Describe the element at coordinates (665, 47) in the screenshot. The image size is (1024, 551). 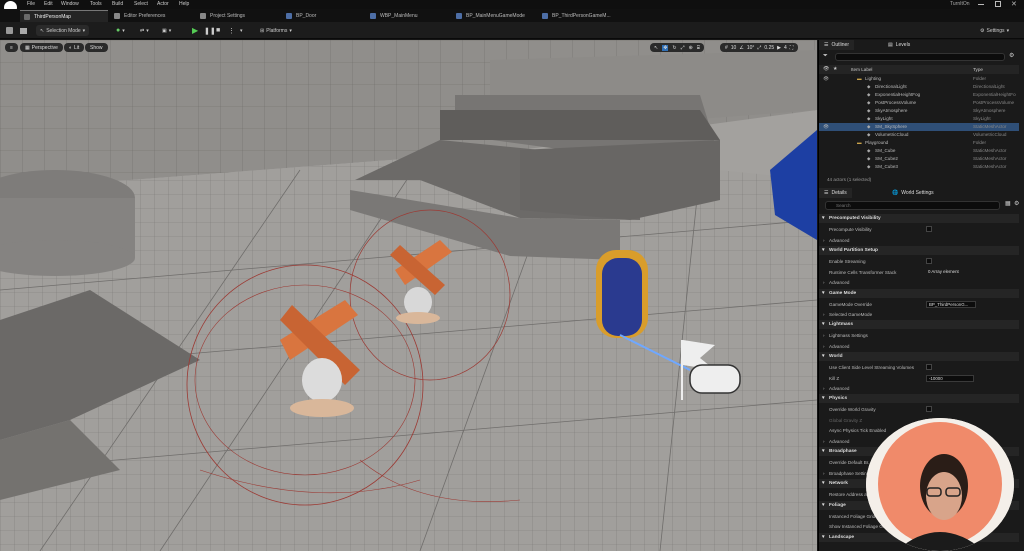
I see `move-icon: ✥` at that location.